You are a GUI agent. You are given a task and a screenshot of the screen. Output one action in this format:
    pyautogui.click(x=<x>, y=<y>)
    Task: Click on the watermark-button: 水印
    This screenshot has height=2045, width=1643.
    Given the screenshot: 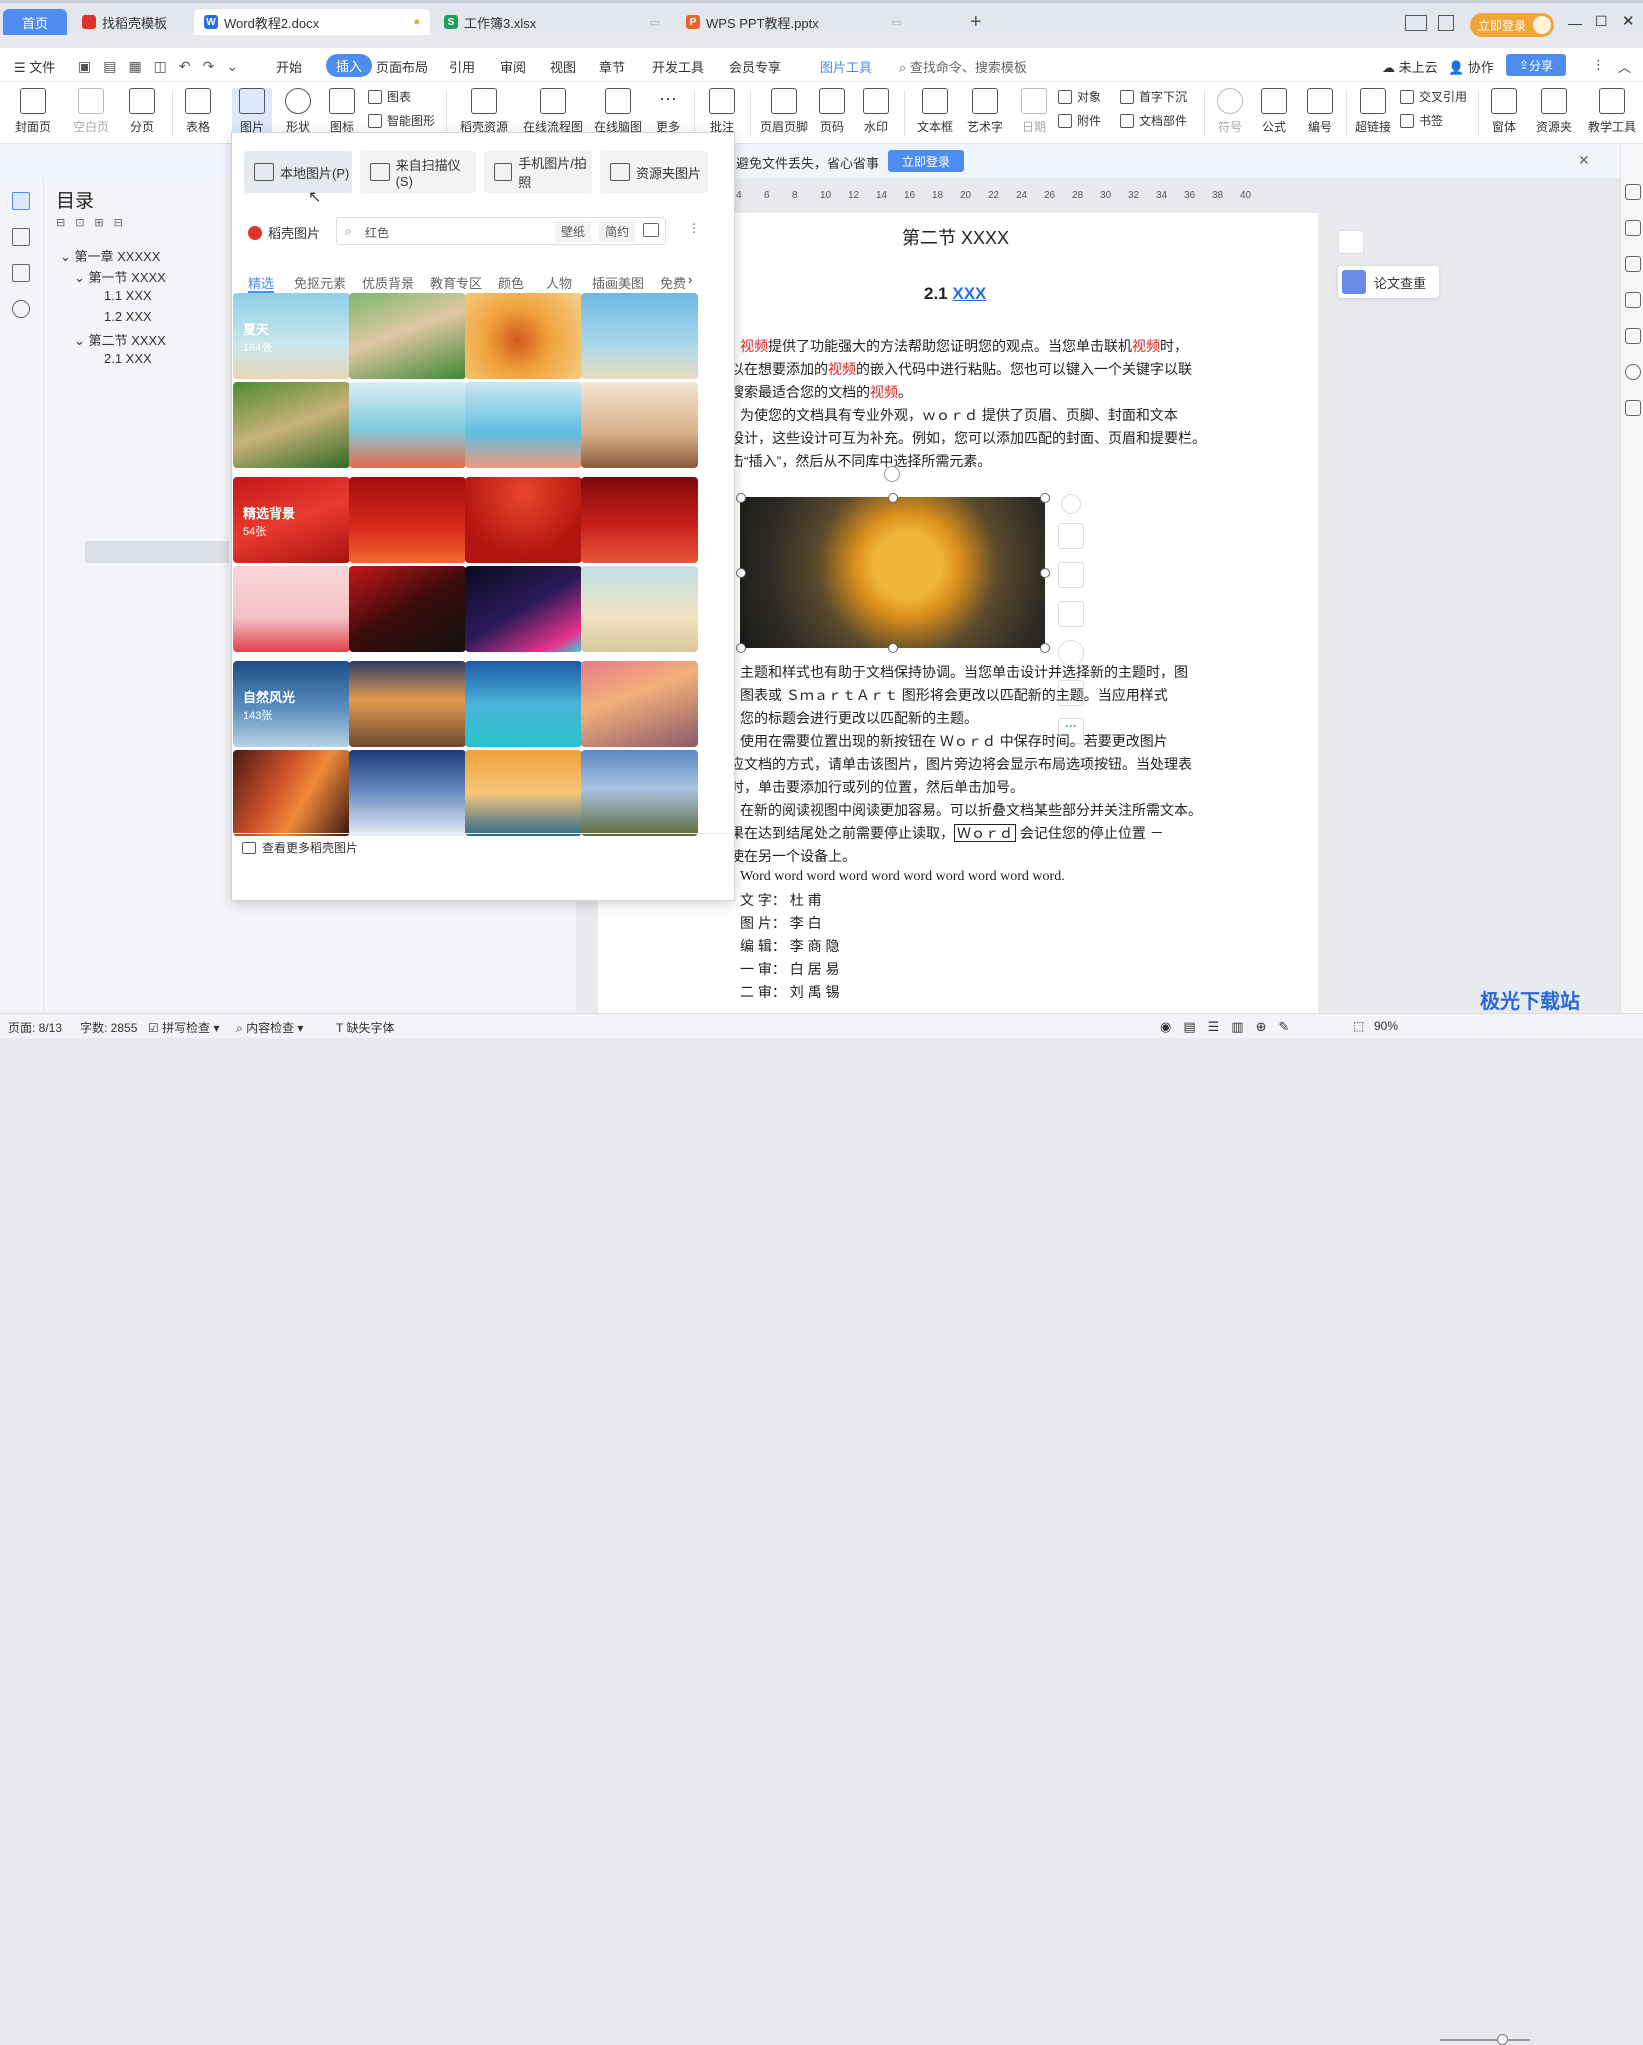 What is the action you would take?
    pyautogui.click(x=876, y=111)
    